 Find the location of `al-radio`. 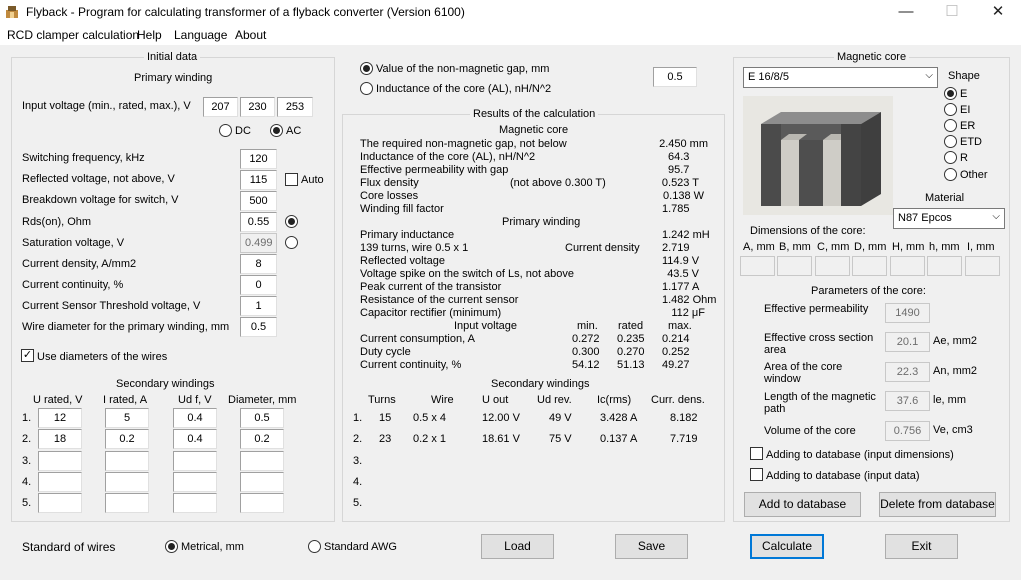

al-radio is located at coordinates (366, 88).